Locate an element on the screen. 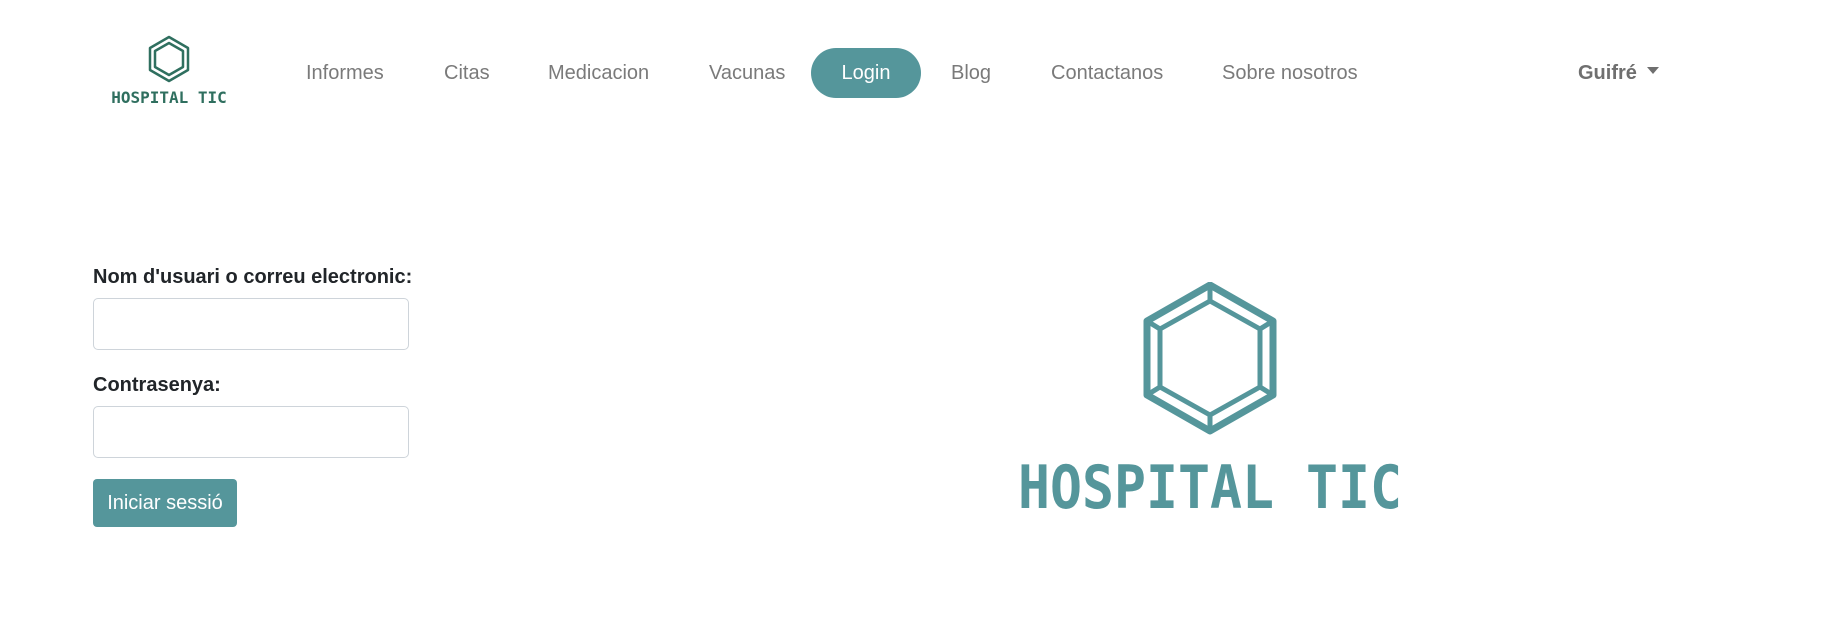 The width and height of the screenshot is (1838, 642). hospital-hex-logo-icon: HOSPITAL TIC is located at coordinates (1210, 398).